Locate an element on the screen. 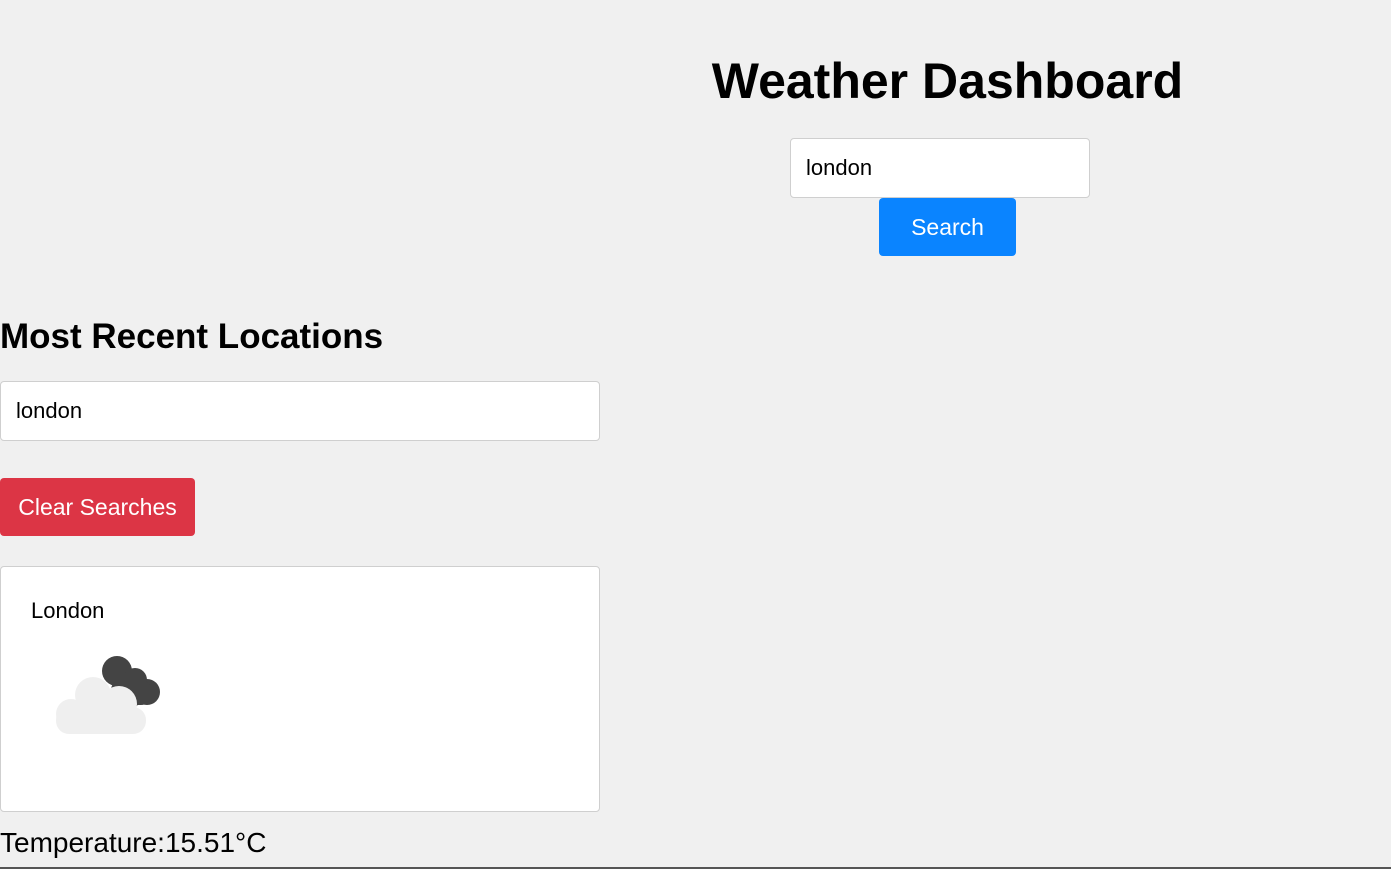  temperature-text: Temperature:15.51°C is located at coordinates (133, 842).